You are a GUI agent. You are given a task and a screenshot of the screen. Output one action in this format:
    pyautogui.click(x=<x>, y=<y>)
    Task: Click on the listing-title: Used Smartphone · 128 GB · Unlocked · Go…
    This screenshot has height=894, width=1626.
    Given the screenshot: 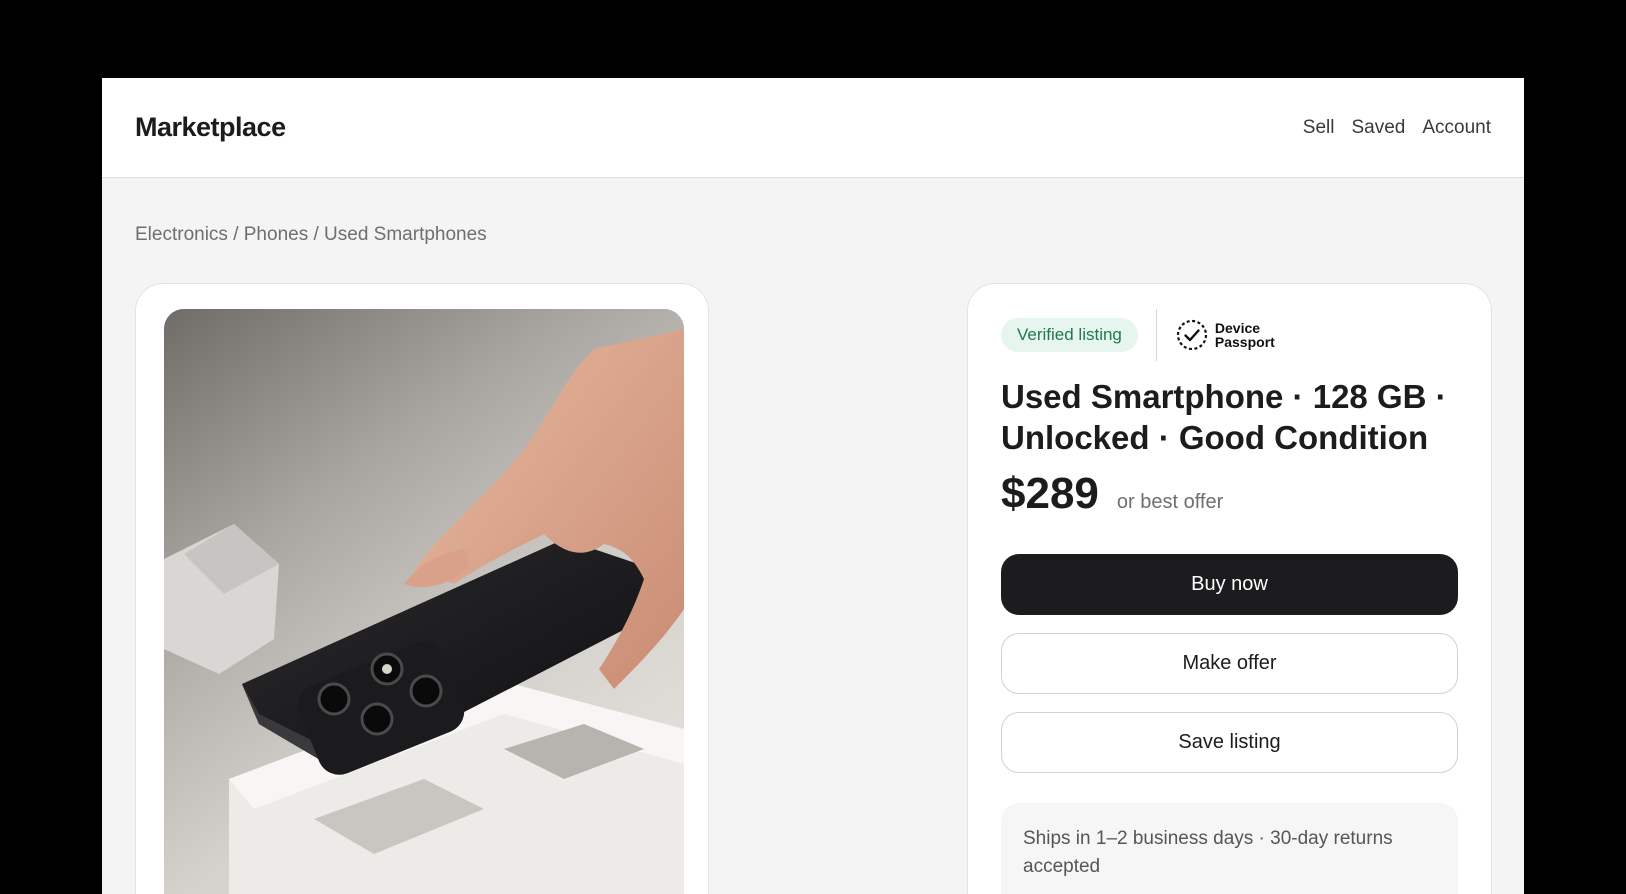 What is the action you would take?
    pyautogui.click(x=1224, y=417)
    